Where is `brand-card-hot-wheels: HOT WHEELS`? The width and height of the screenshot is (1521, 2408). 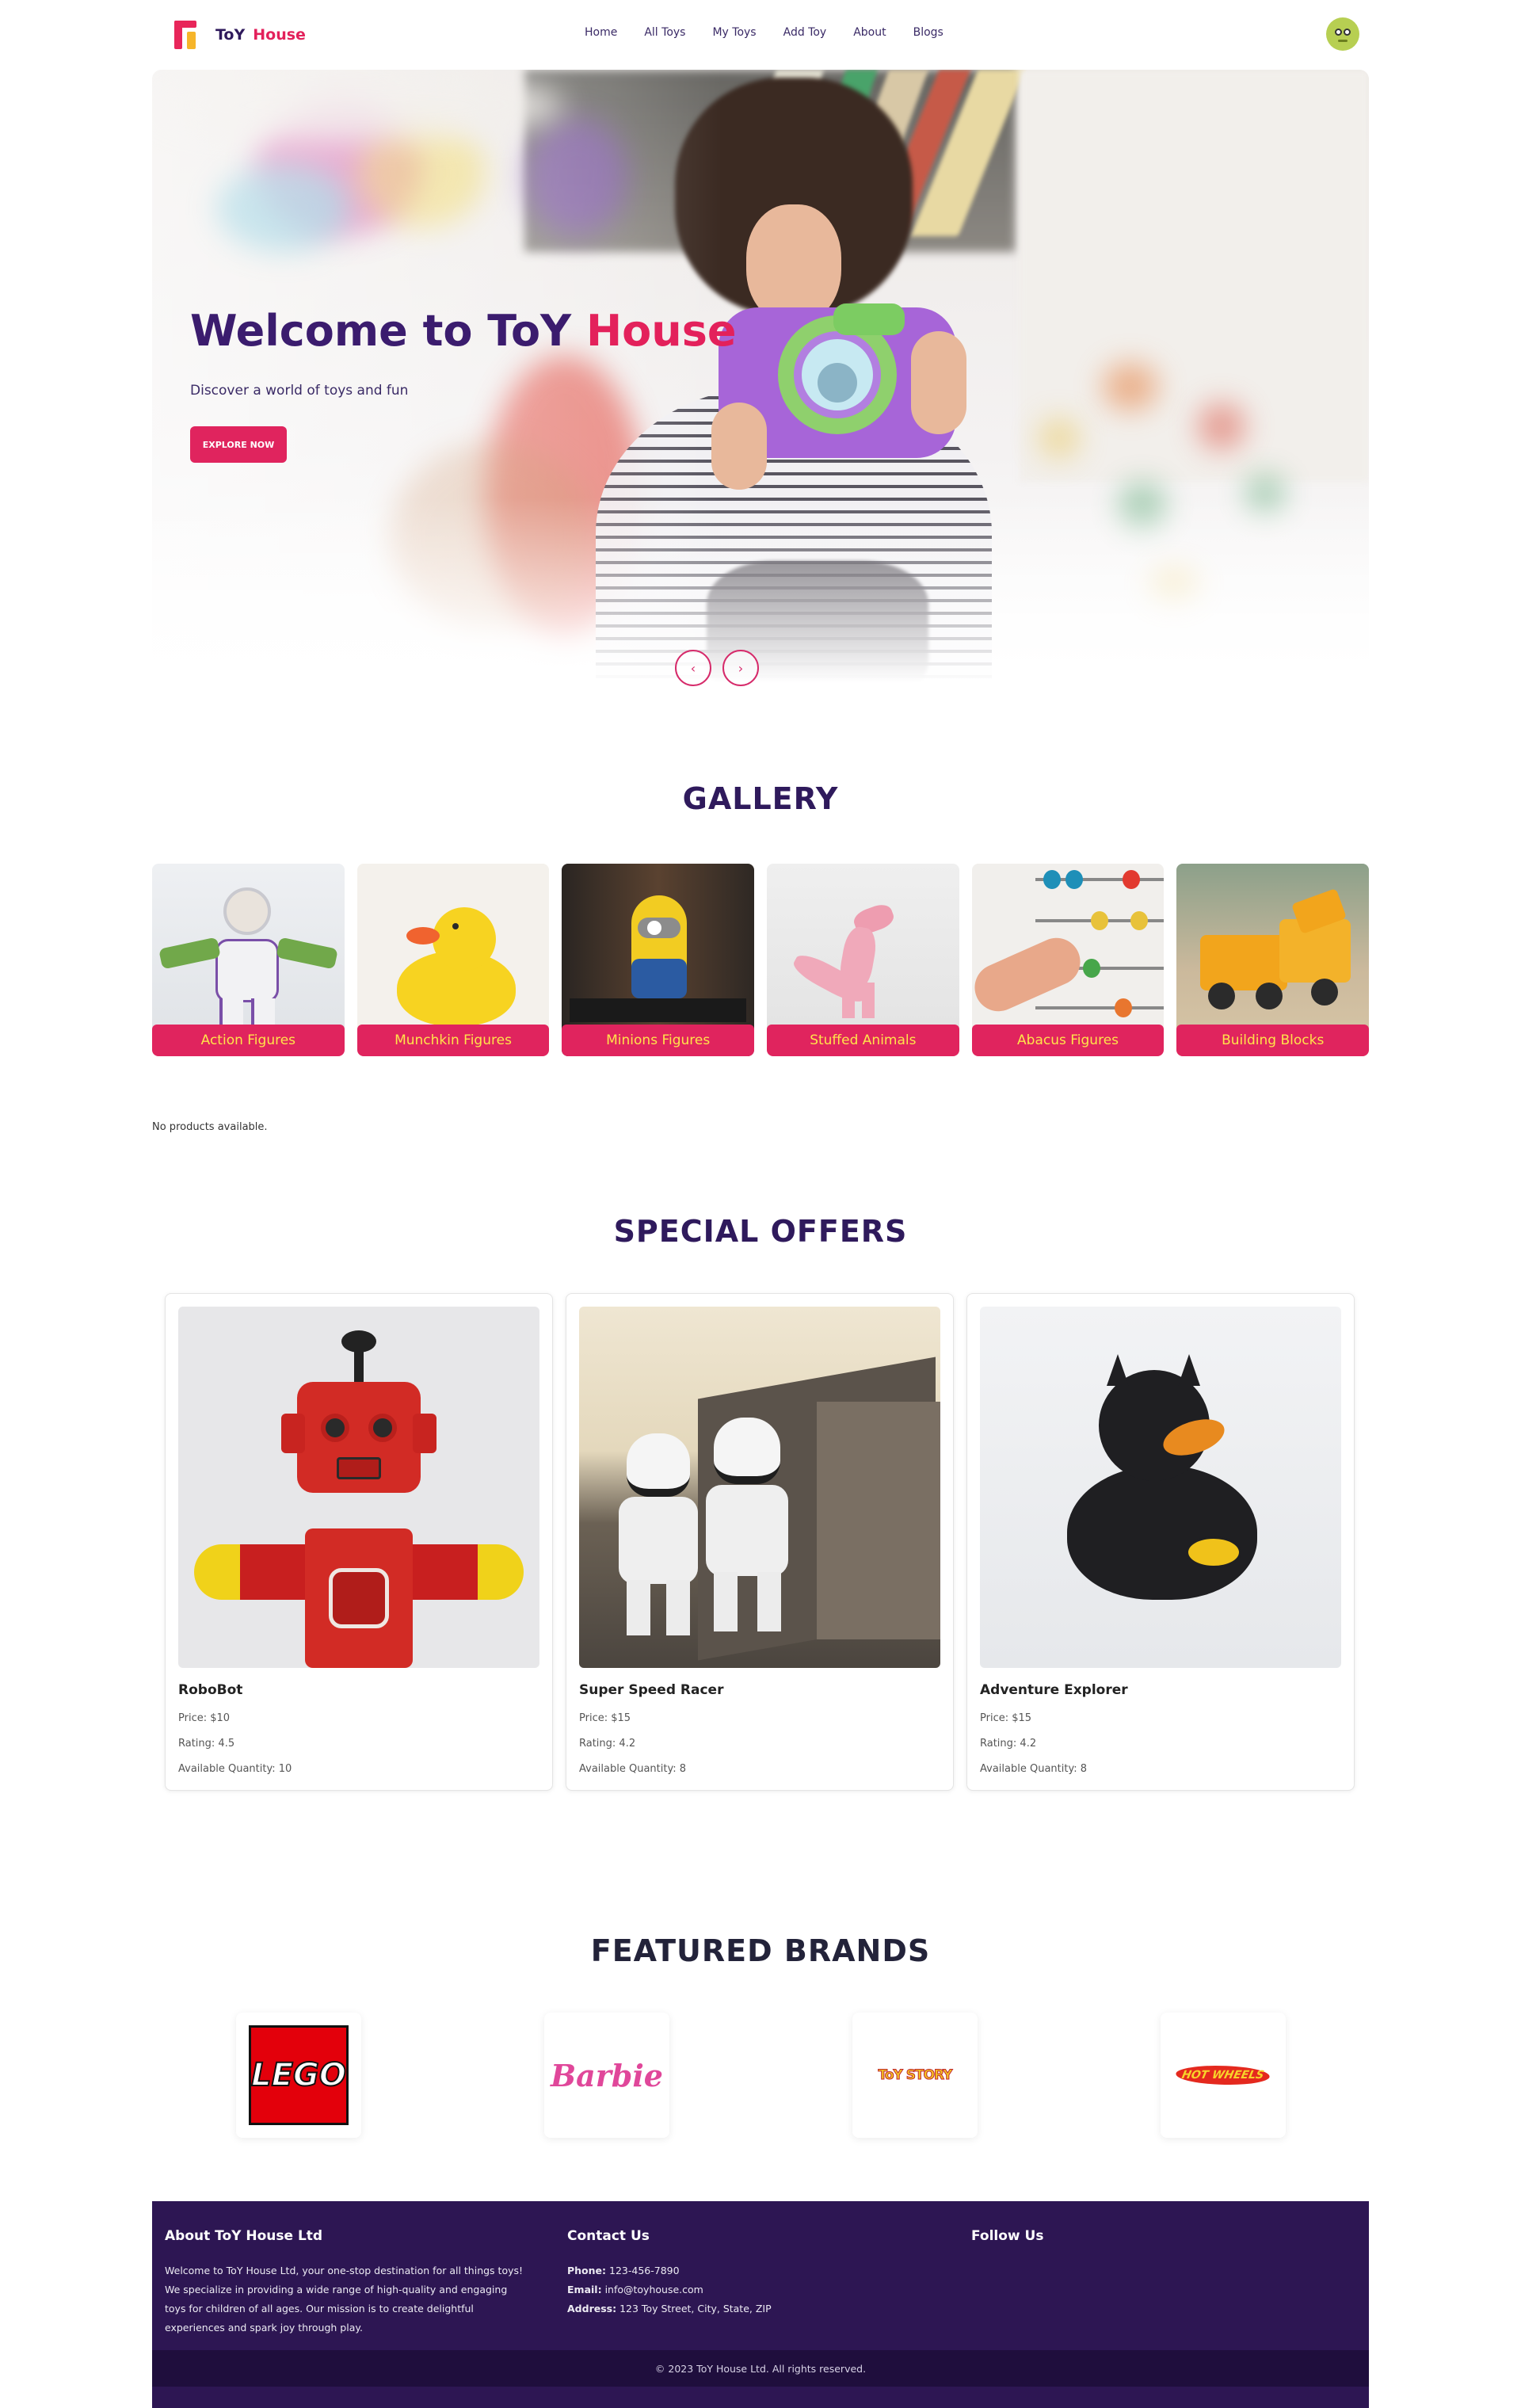 brand-card-hot-wheels: HOT WHEELS is located at coordinates (1224, 2075).